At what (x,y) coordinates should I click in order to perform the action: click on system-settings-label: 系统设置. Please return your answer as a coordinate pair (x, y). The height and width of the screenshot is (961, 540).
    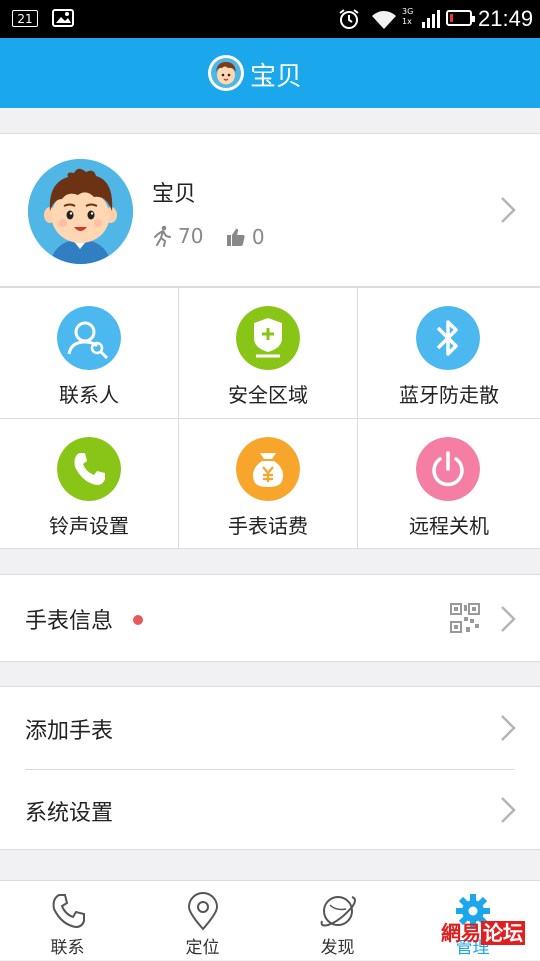
    Looking at the image, I should click on (69, 813).